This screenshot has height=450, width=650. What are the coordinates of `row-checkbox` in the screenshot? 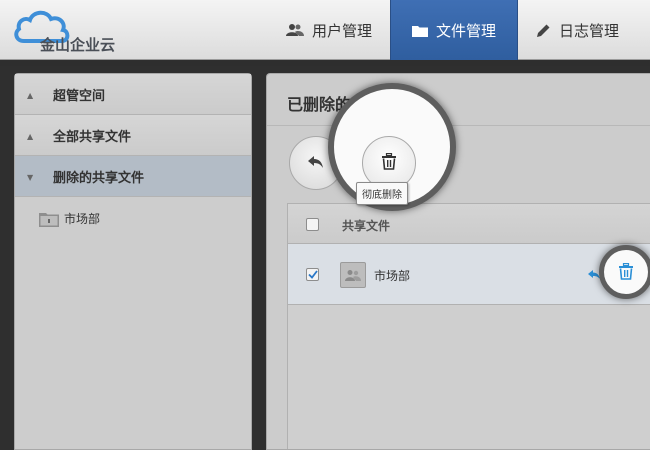 It's located at (312, 274).